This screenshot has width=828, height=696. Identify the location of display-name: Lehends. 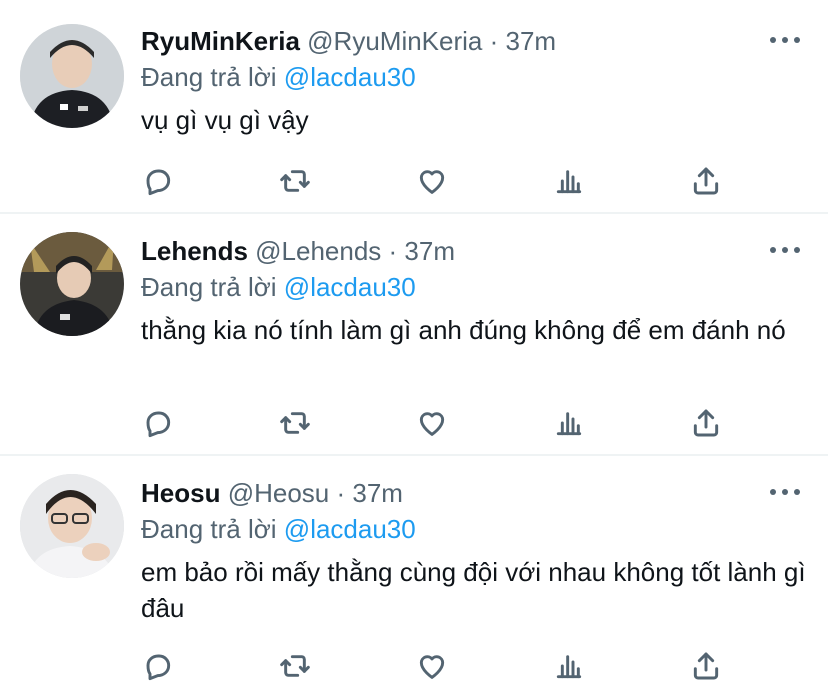
(194, 251).